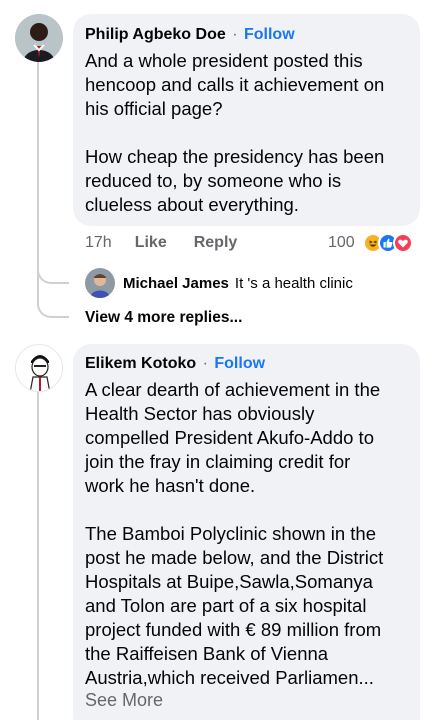  I want to click on reply-button: Reply, so click(216, 243).